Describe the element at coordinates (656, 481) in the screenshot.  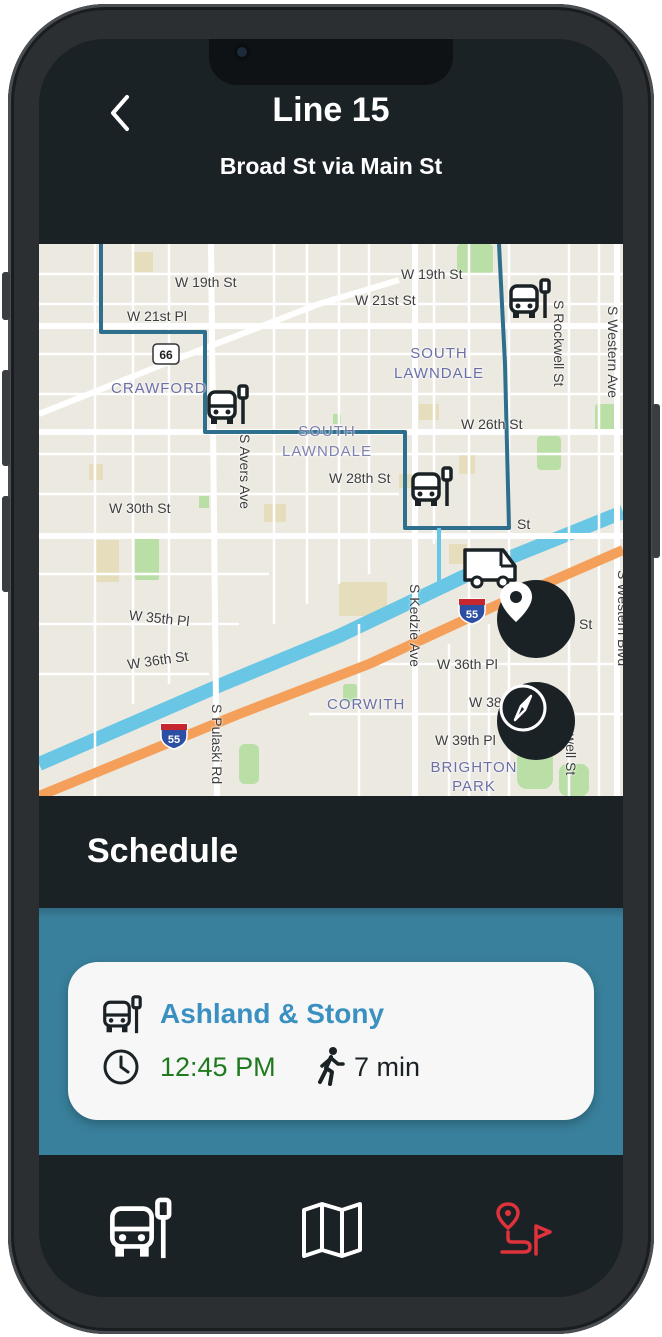
I see `power-button` at that location.